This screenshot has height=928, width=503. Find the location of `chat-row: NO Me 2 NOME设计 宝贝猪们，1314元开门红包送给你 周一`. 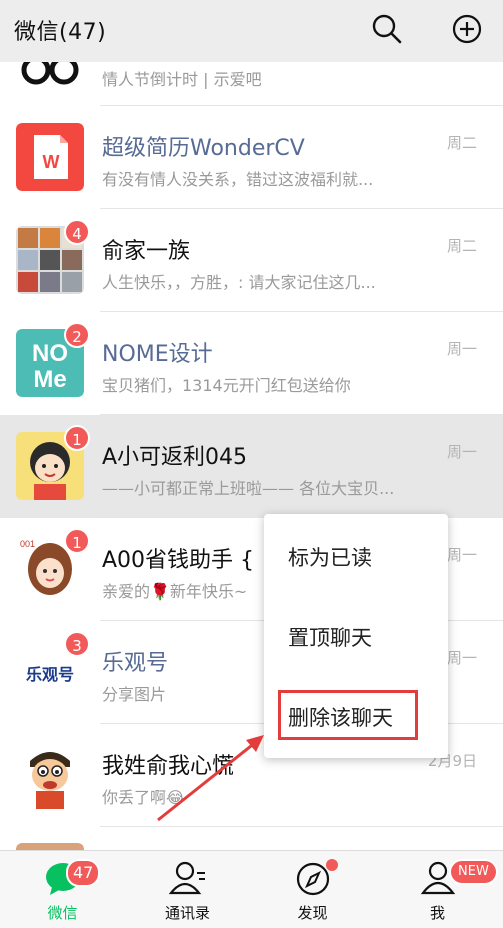

chat-row: NO Me 2 NOME设计 宝贝猪们，1314元开门红包送给你 周一 is located at coordinates (251, 363).